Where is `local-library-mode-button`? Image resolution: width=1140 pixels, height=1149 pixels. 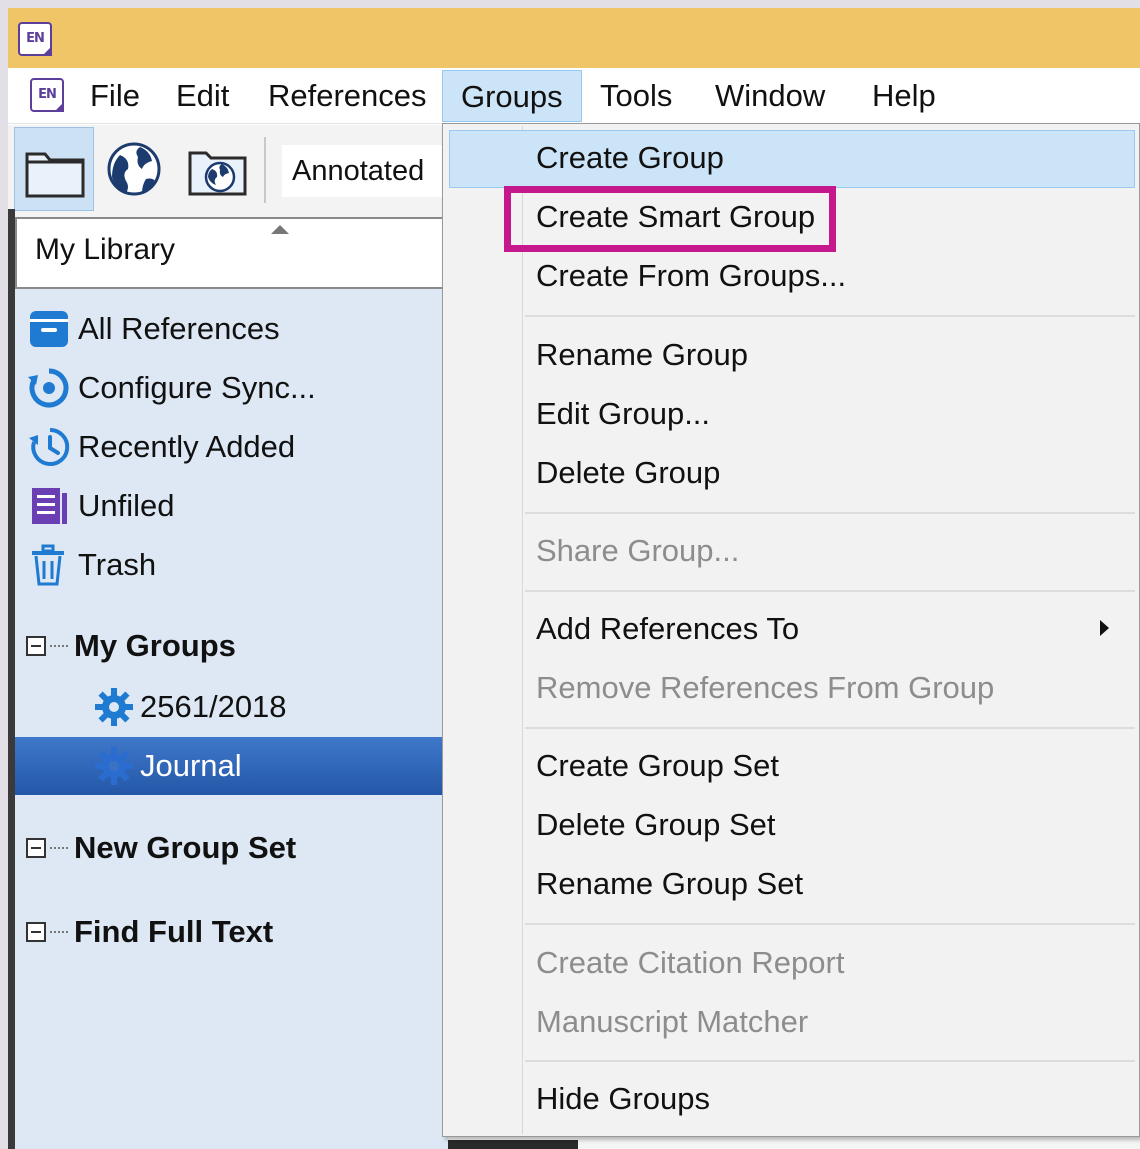 local-library-mode-button is located at coordinates (54, 169).